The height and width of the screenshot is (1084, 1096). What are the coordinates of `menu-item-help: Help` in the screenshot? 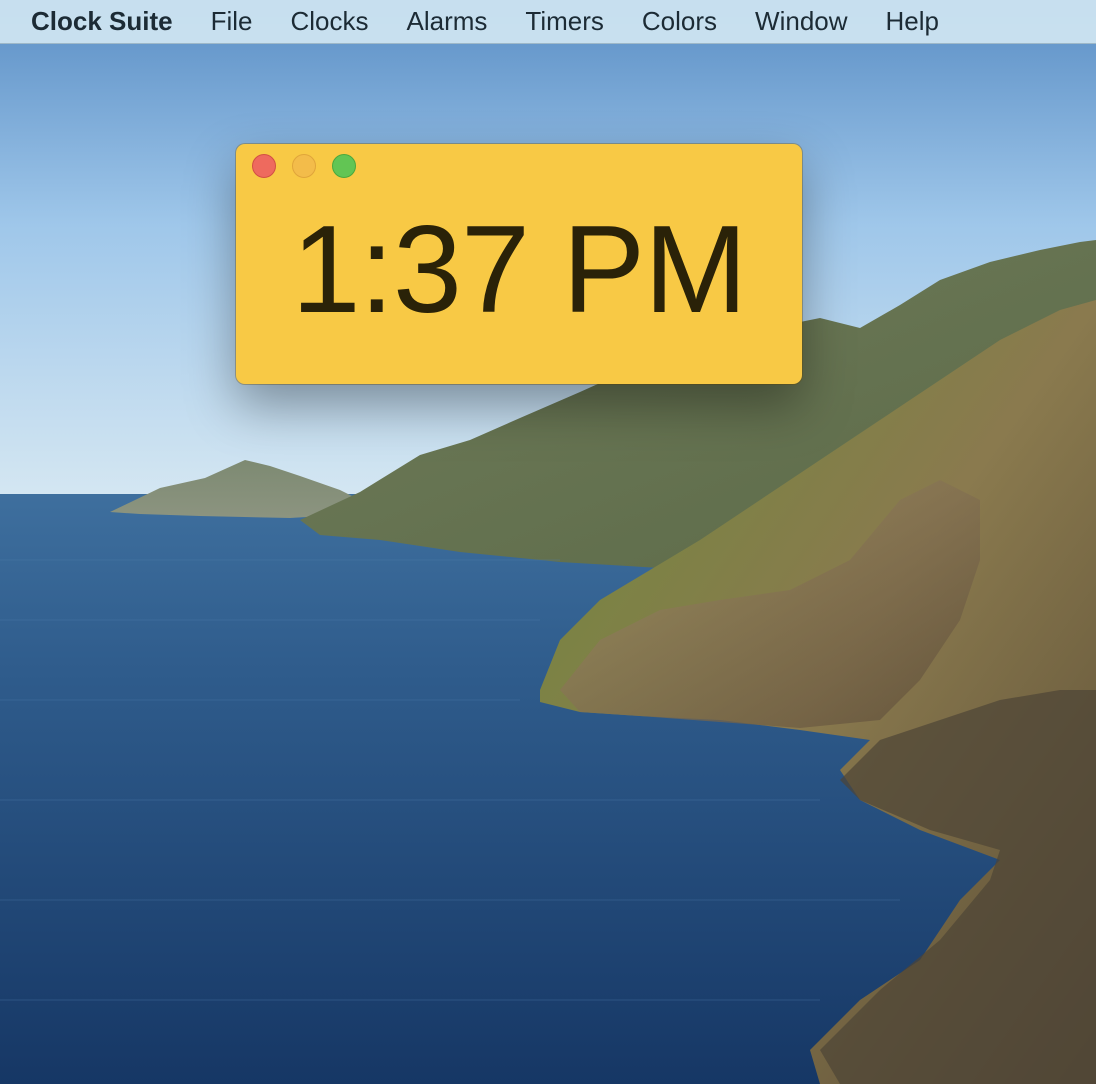 It's located at (912, 21).